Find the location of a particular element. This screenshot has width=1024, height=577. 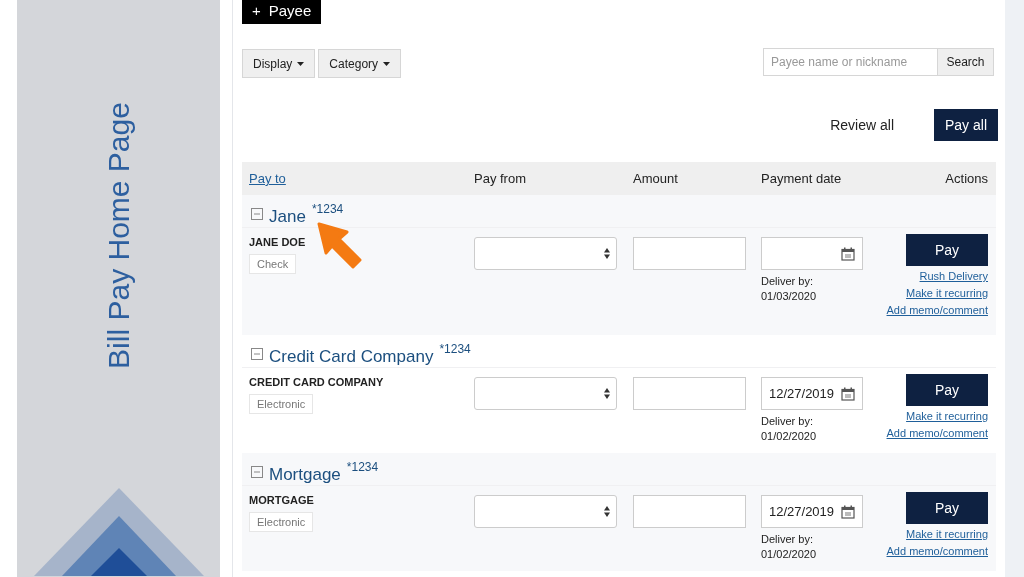

payee-name-link: Credit Card Company is located at coordinates (351, 357).